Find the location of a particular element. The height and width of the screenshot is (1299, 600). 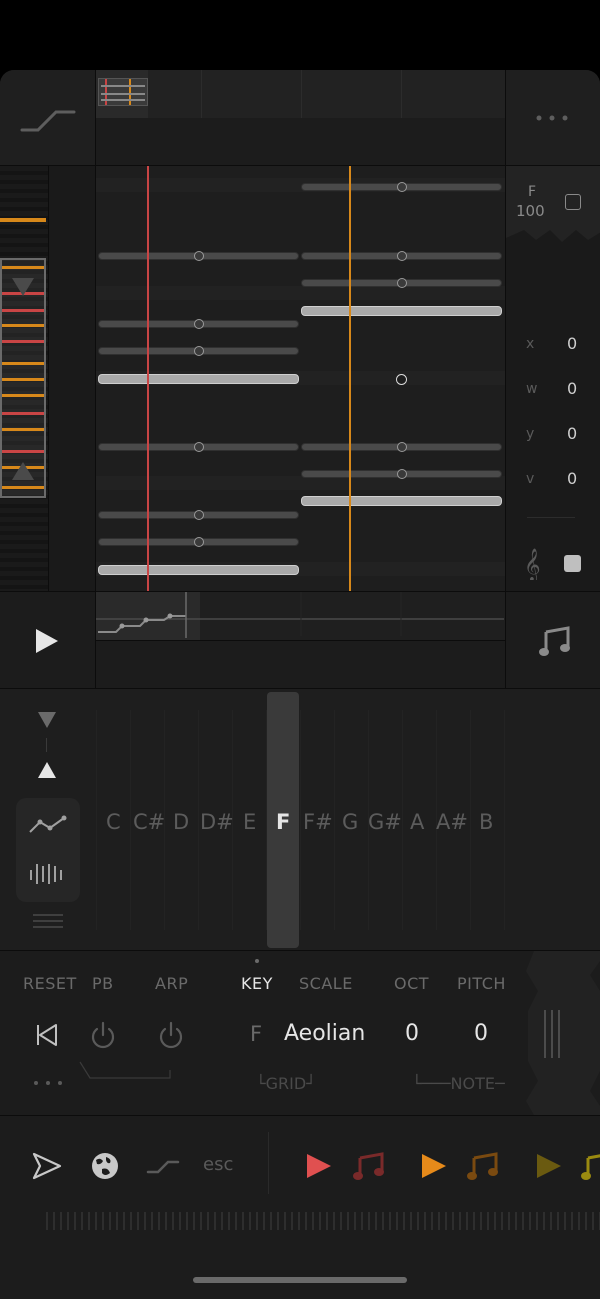

octave-up-icon is located at coordinates (47, 770).